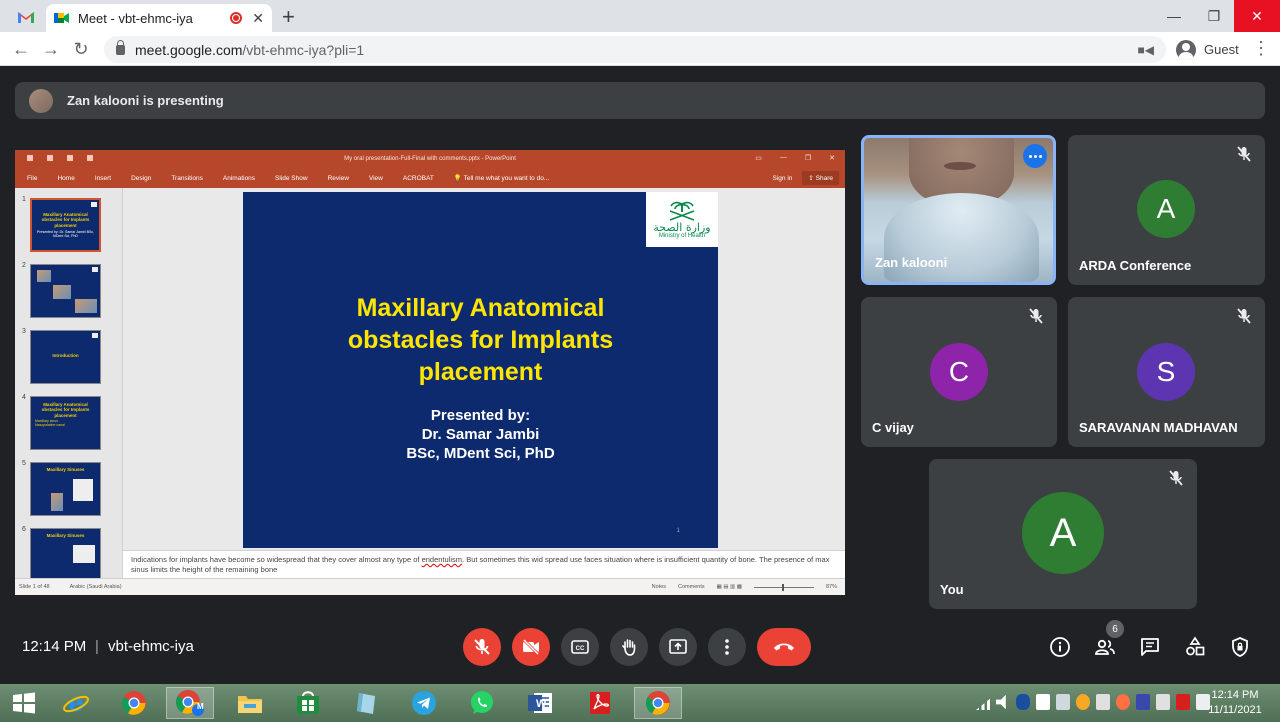 This screenshot has width=1280, height=722. Describe the element at coordinates (187, 178) in the screenshot. I see `ribbon-tab: Transitions` at that location.